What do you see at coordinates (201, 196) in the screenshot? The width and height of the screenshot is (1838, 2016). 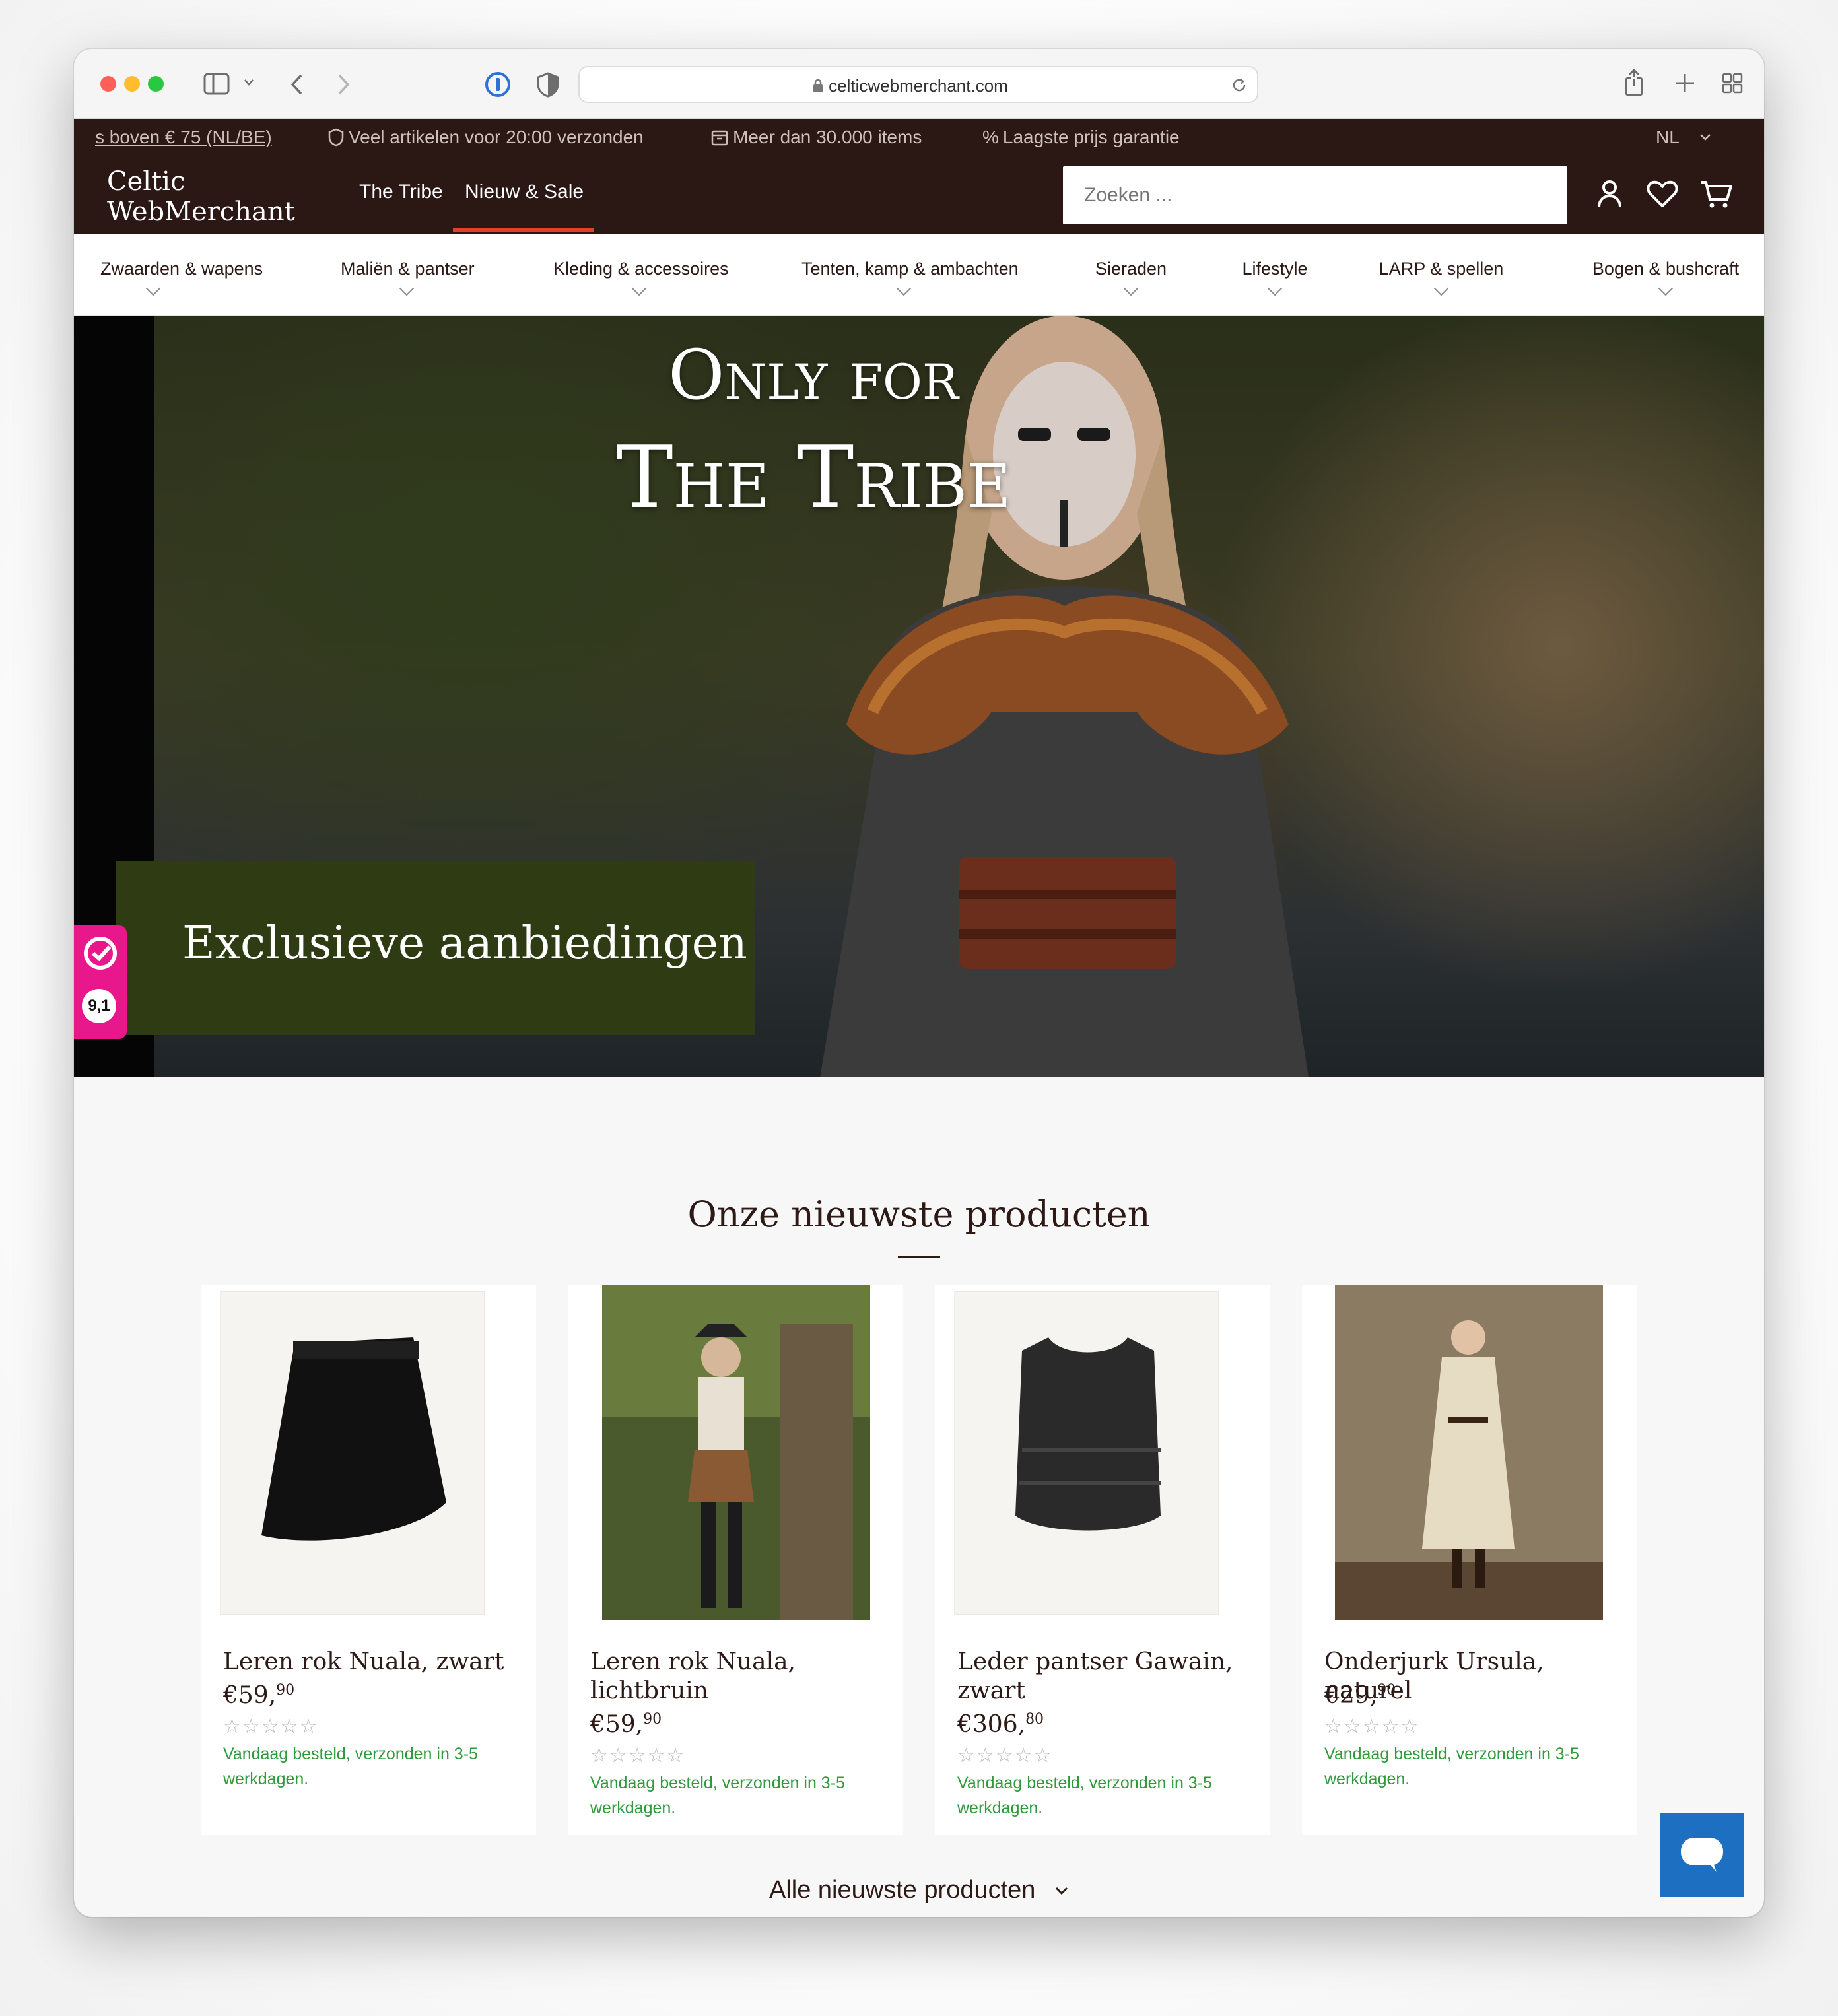 I see `site-logo: Celtic WebMerchant` at bounding box center [201, 196].